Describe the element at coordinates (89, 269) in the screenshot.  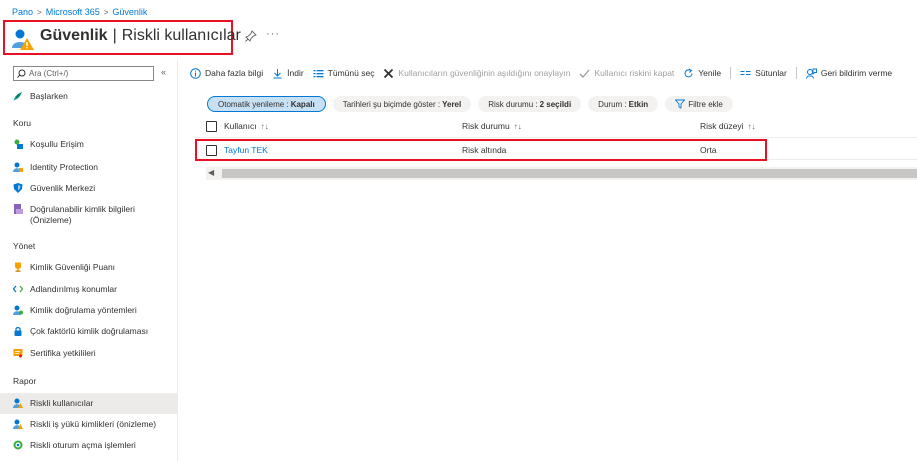
I see `sidebar-item-kimlik-guvenligi-puani: Kimlik Güvenliği Puanı` at that location.